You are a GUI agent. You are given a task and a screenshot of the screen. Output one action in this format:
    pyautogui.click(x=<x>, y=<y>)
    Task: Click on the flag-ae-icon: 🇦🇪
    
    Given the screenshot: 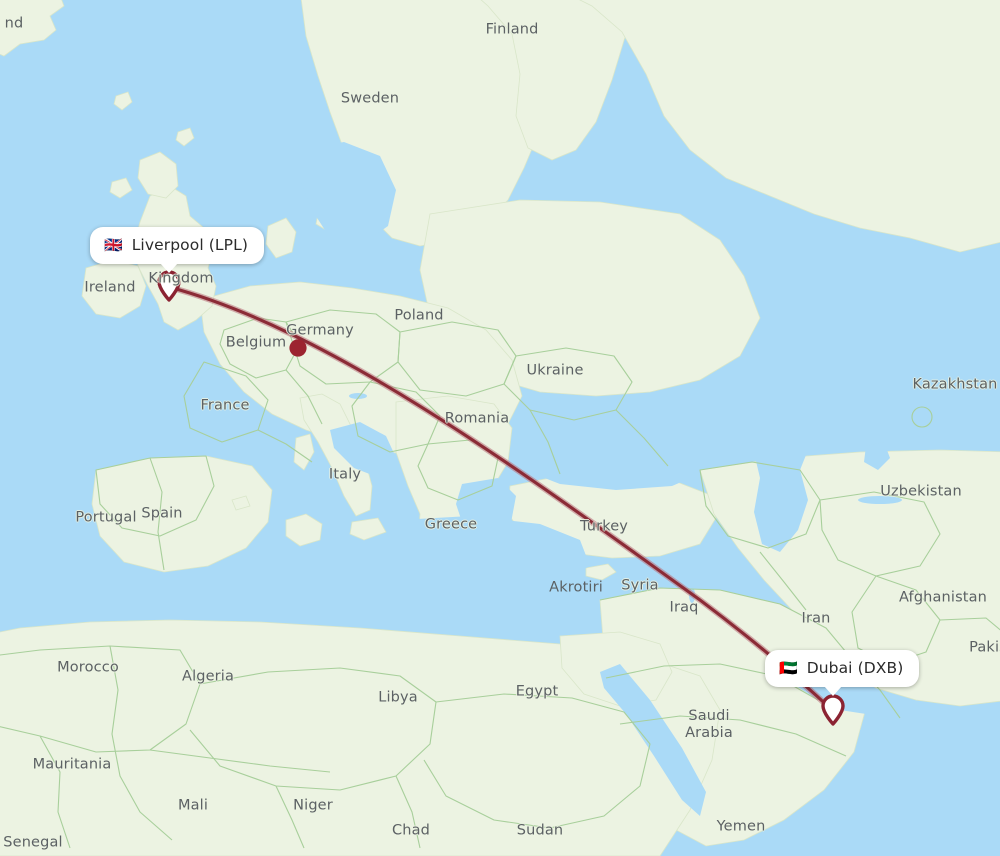 What is the action you would take?
    pyautogui.click(x=788, y=667)
    